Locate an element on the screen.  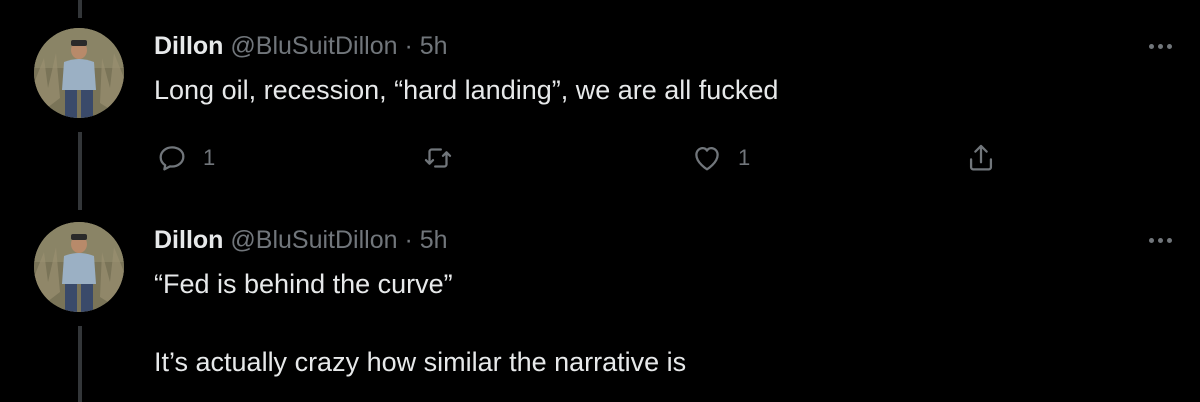
retweet-icon is located at coordinates (438, 158).